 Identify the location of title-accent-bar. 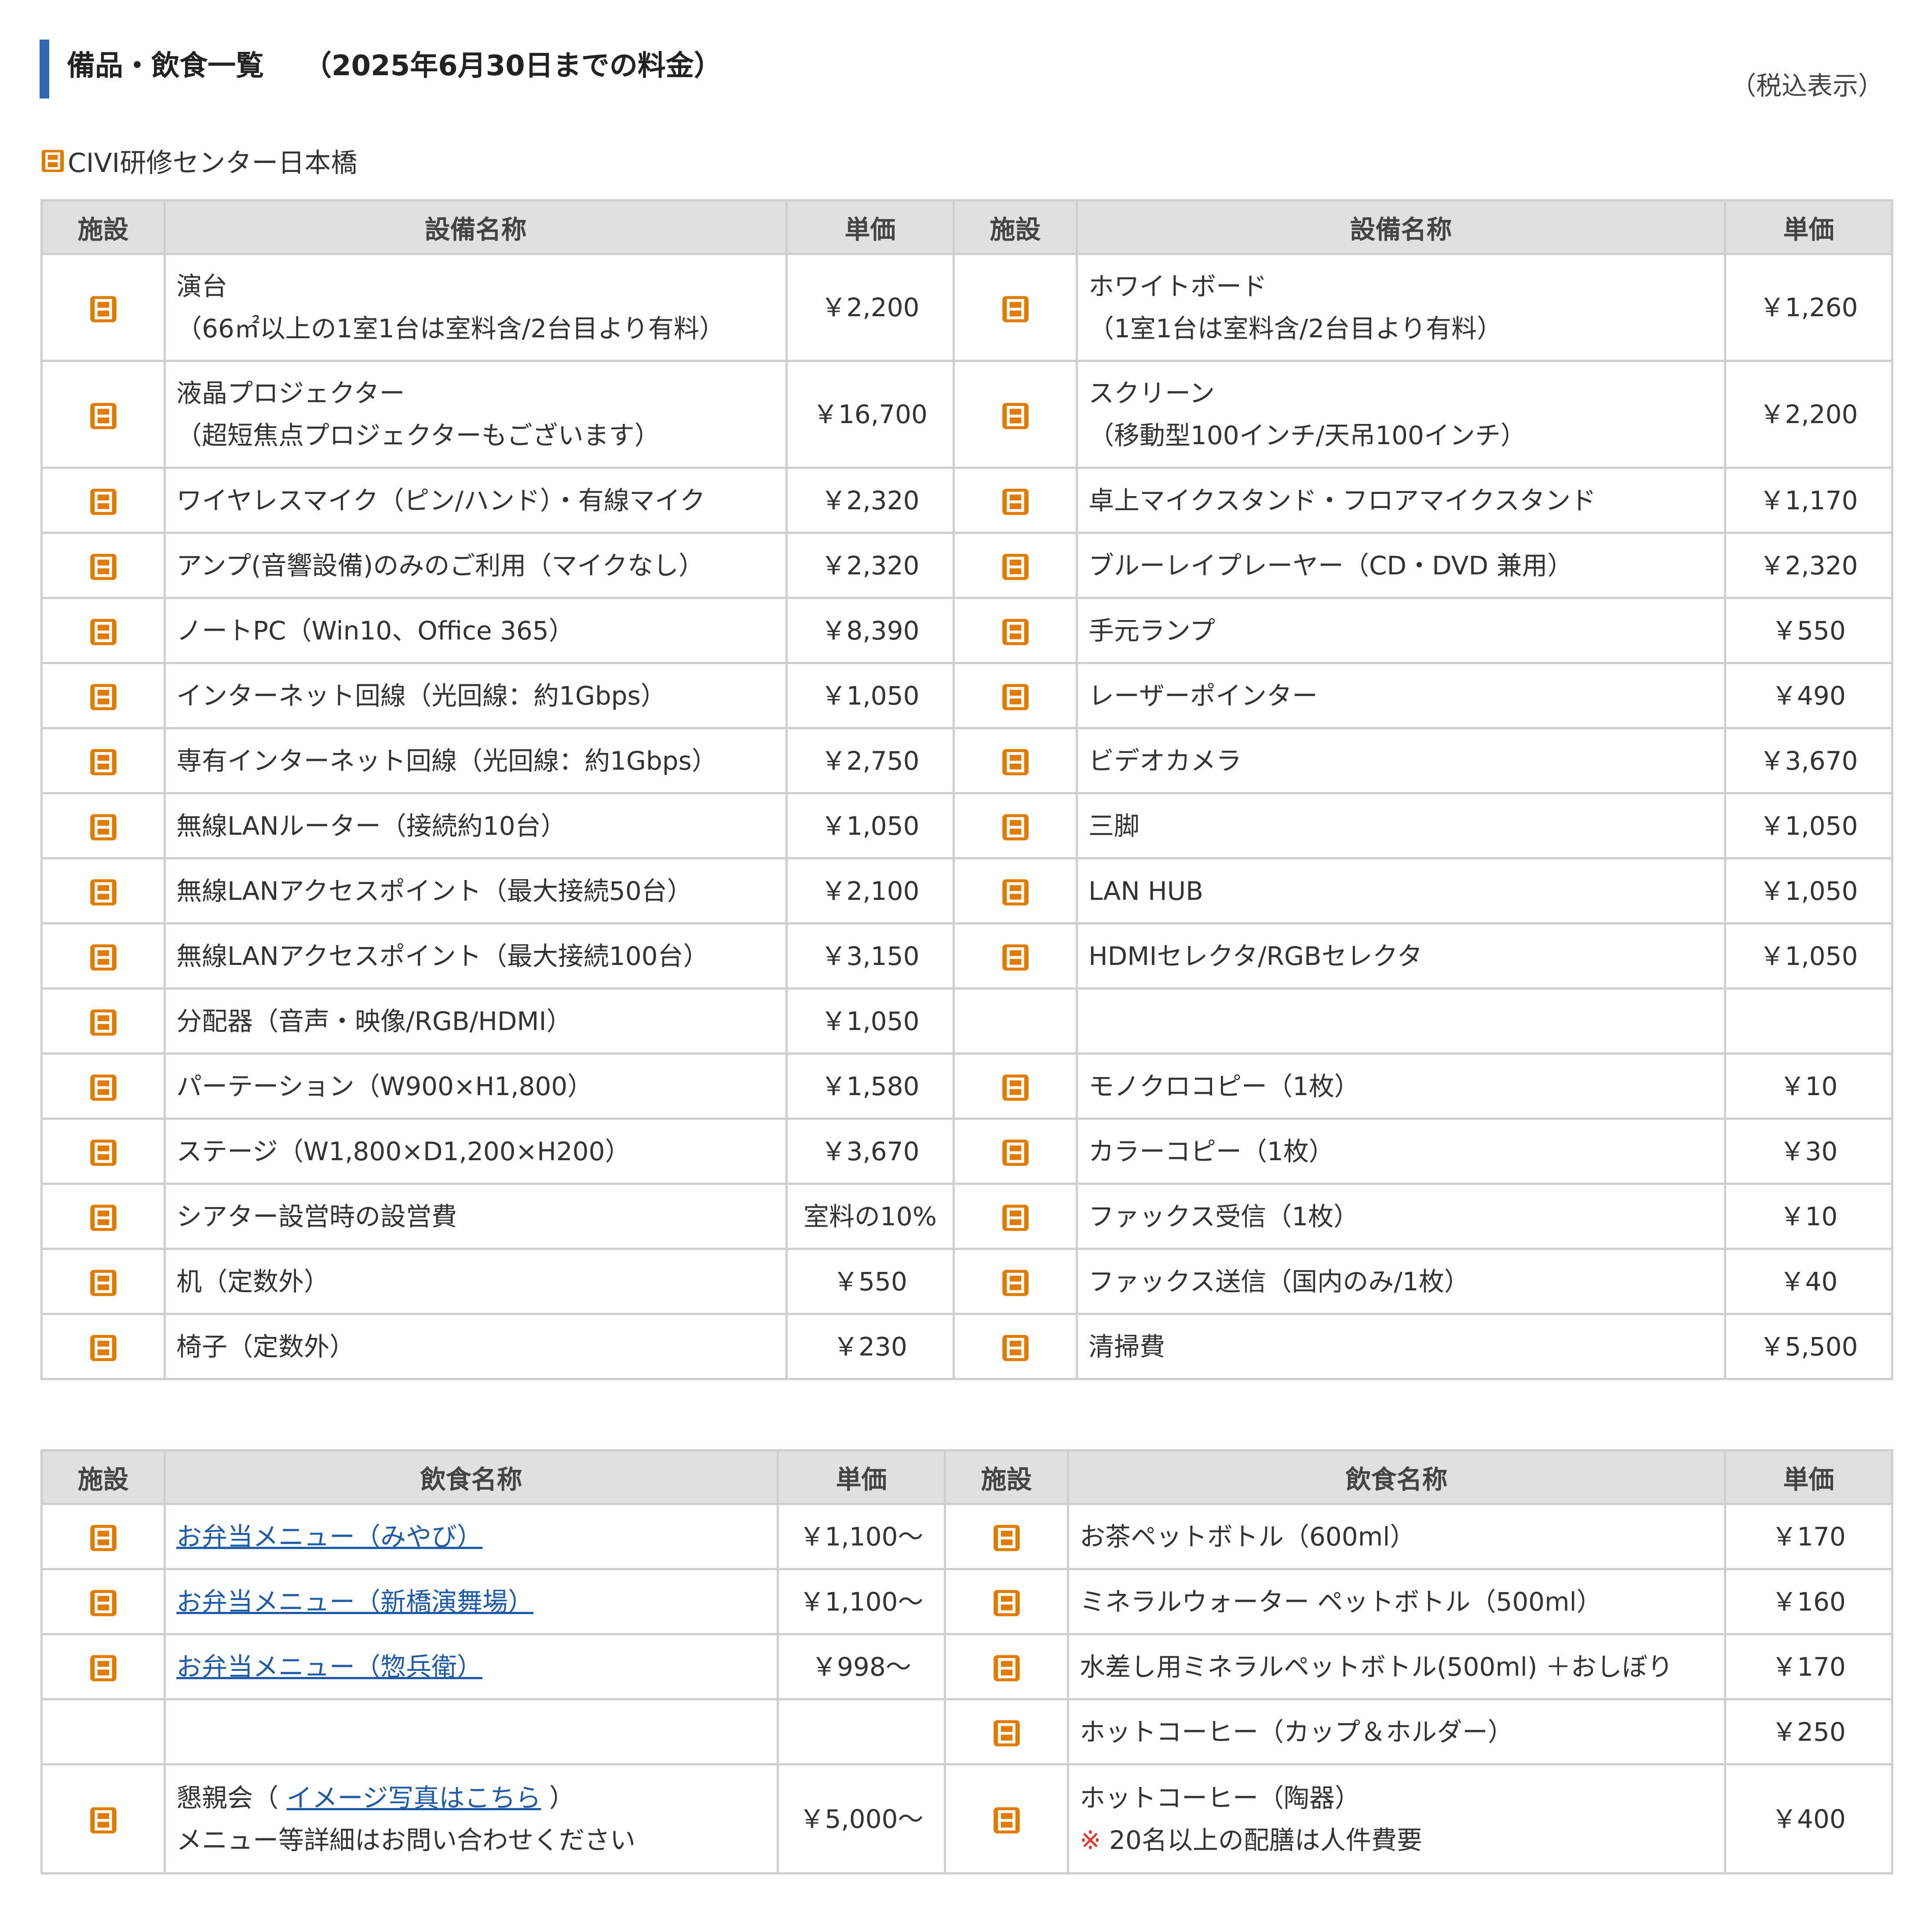
(44, 70).